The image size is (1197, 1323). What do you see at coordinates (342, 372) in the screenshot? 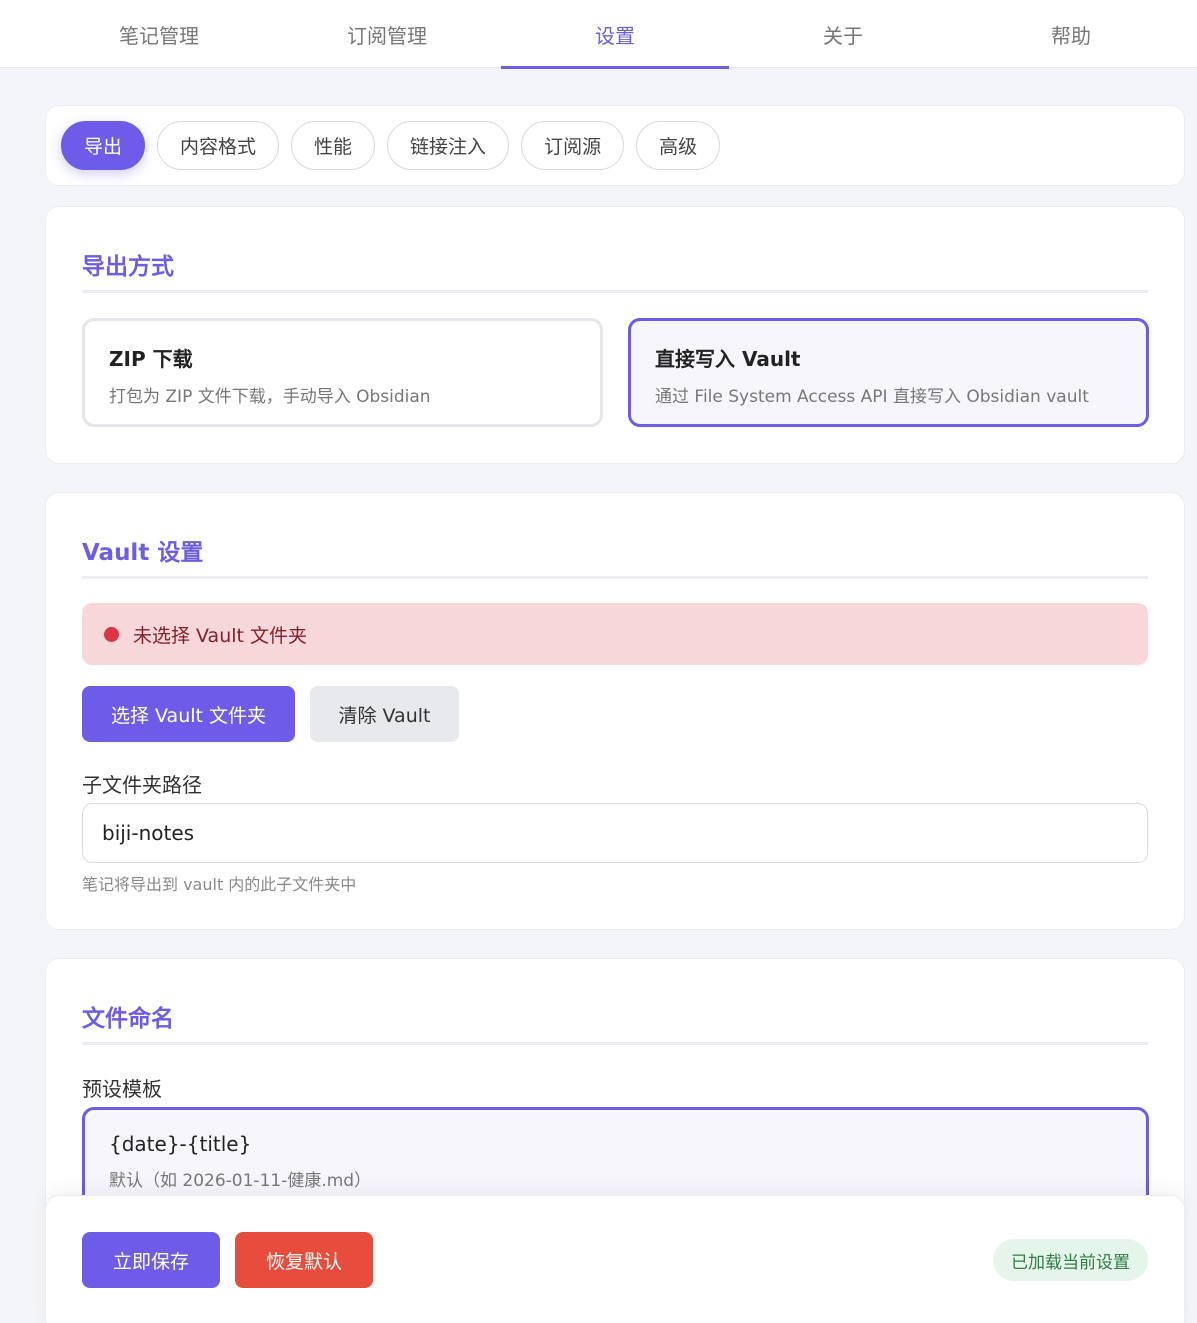
I see `option-zip-download: ZIP 下载 打包为 ZIP 文件下载，手动导入 Obsidian` at bounding box center [342, 372].